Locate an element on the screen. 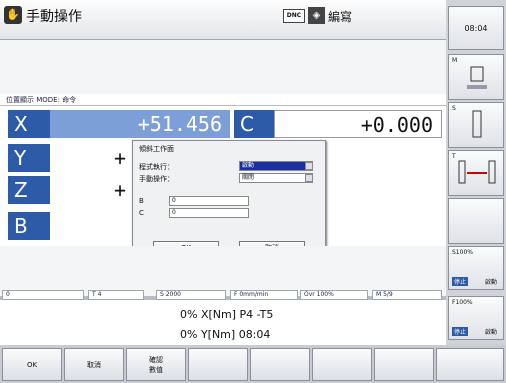 This screenshot has width=506, height=383. axis-b-value is located at coordinates (92, 226).